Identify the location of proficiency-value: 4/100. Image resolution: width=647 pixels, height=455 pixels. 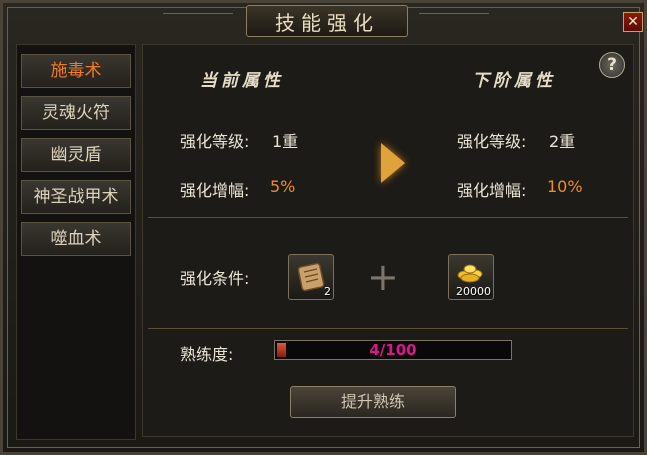
(393, 350).